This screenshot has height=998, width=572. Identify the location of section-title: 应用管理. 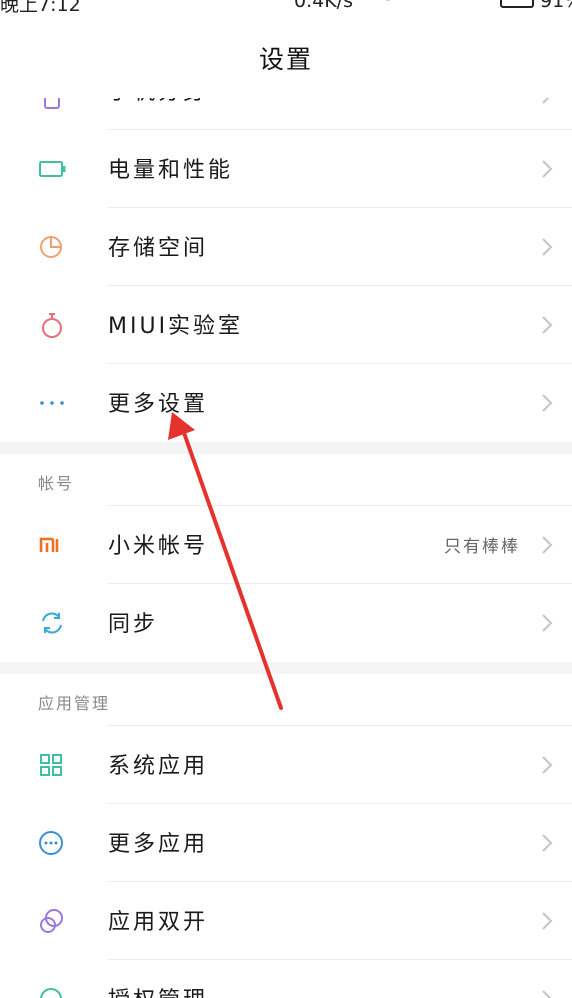
(74, 703).